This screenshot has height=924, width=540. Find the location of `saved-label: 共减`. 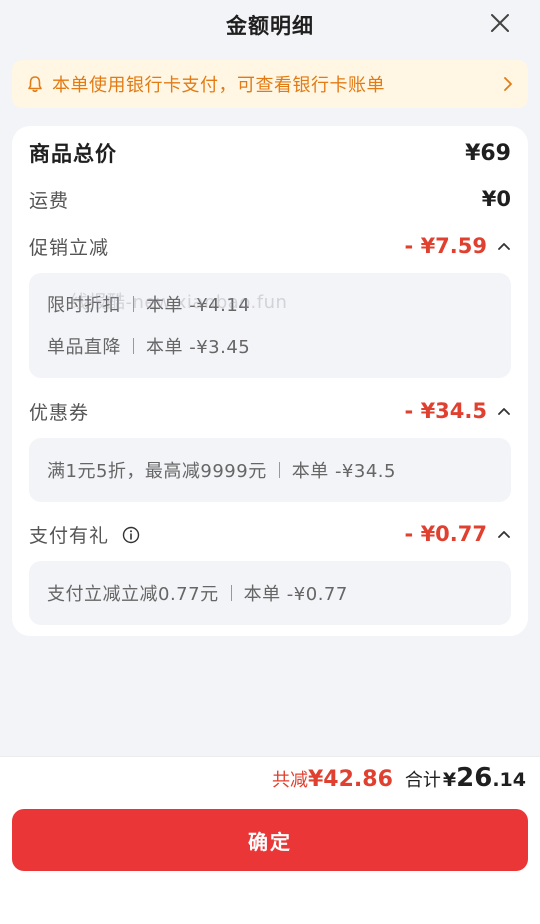

saved-label: 共减 is located at coordinates (290, 780).